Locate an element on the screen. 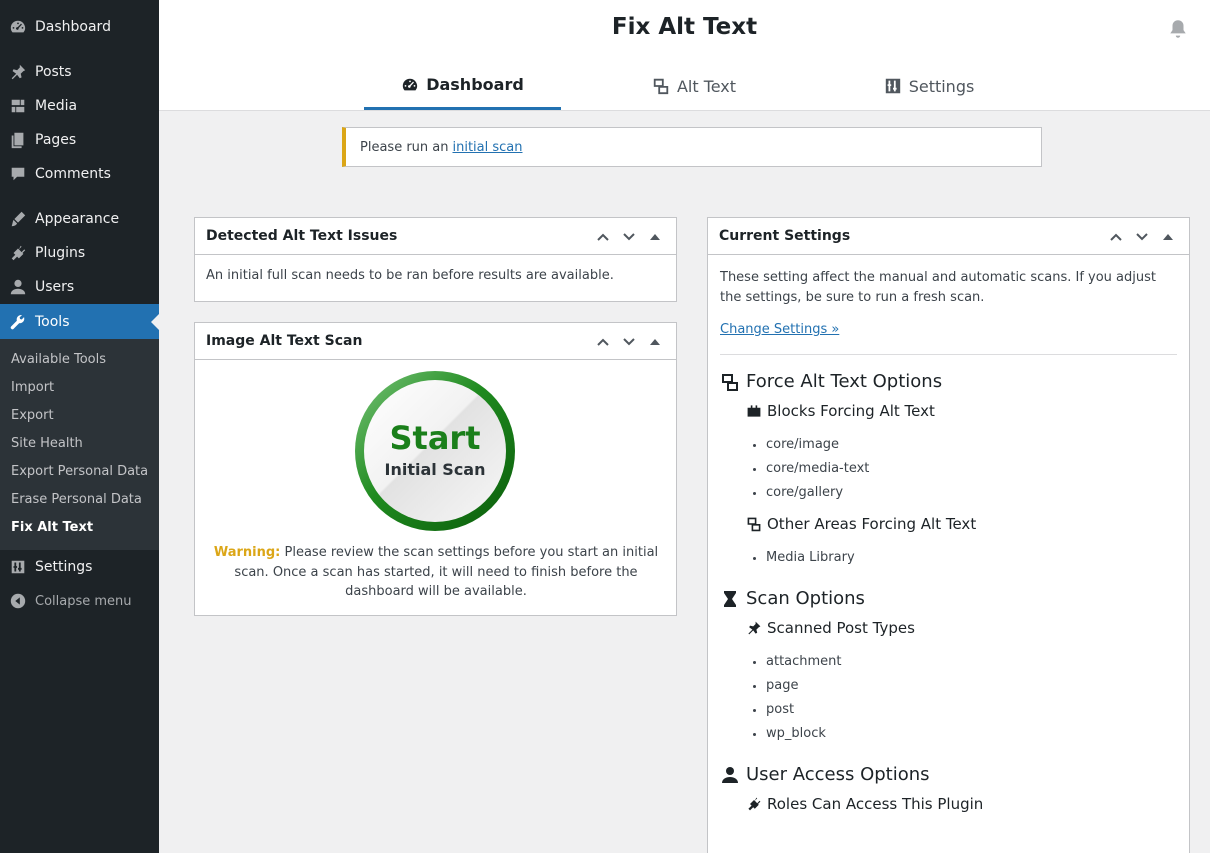 The width and height of the screenshot is (1210, 853). sidebar-item-media: Media is located at coordinates (79, 106).